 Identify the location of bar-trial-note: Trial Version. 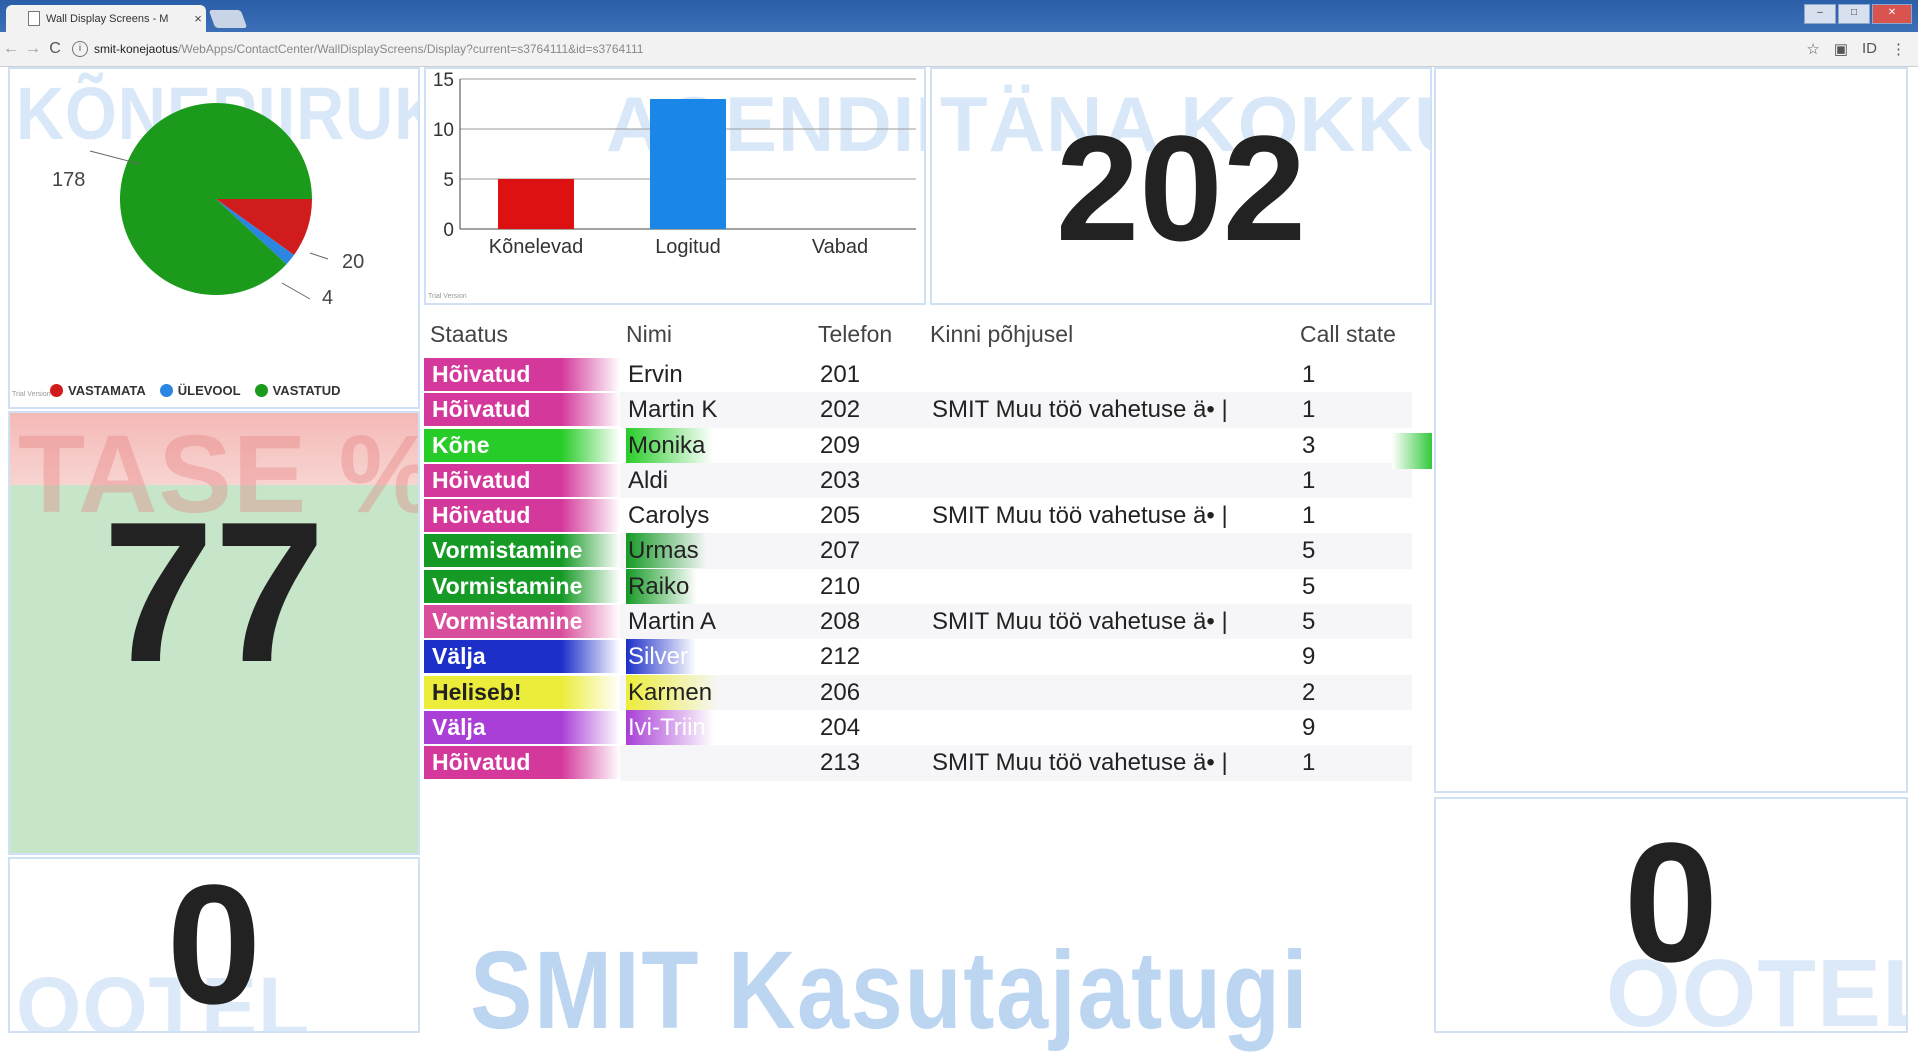
(447, 296).